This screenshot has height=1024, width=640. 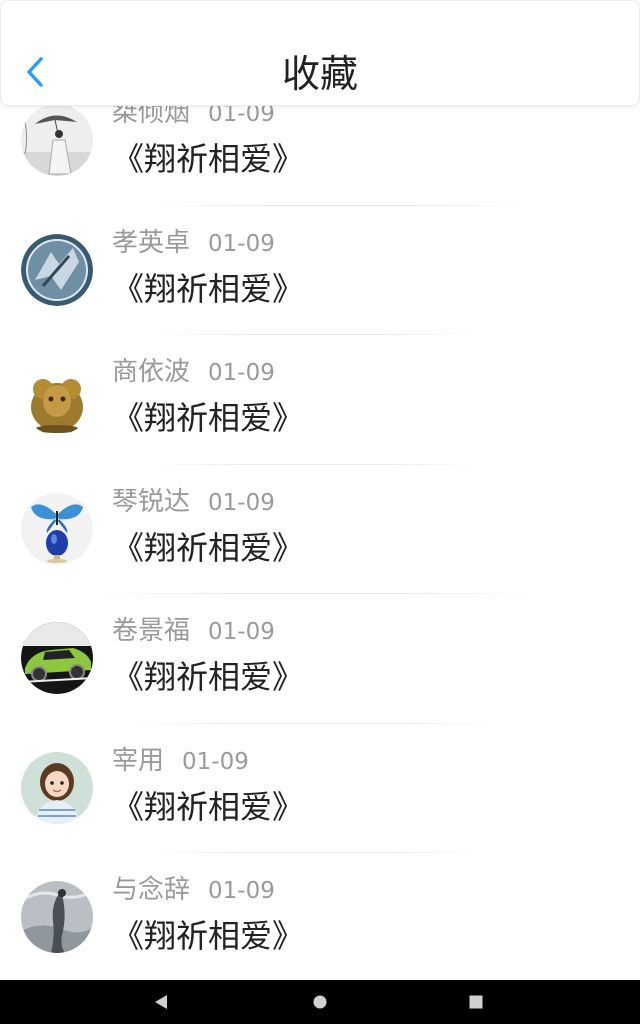 I want to click on nav-home-circle-icon, so click(x=320, y=1002).